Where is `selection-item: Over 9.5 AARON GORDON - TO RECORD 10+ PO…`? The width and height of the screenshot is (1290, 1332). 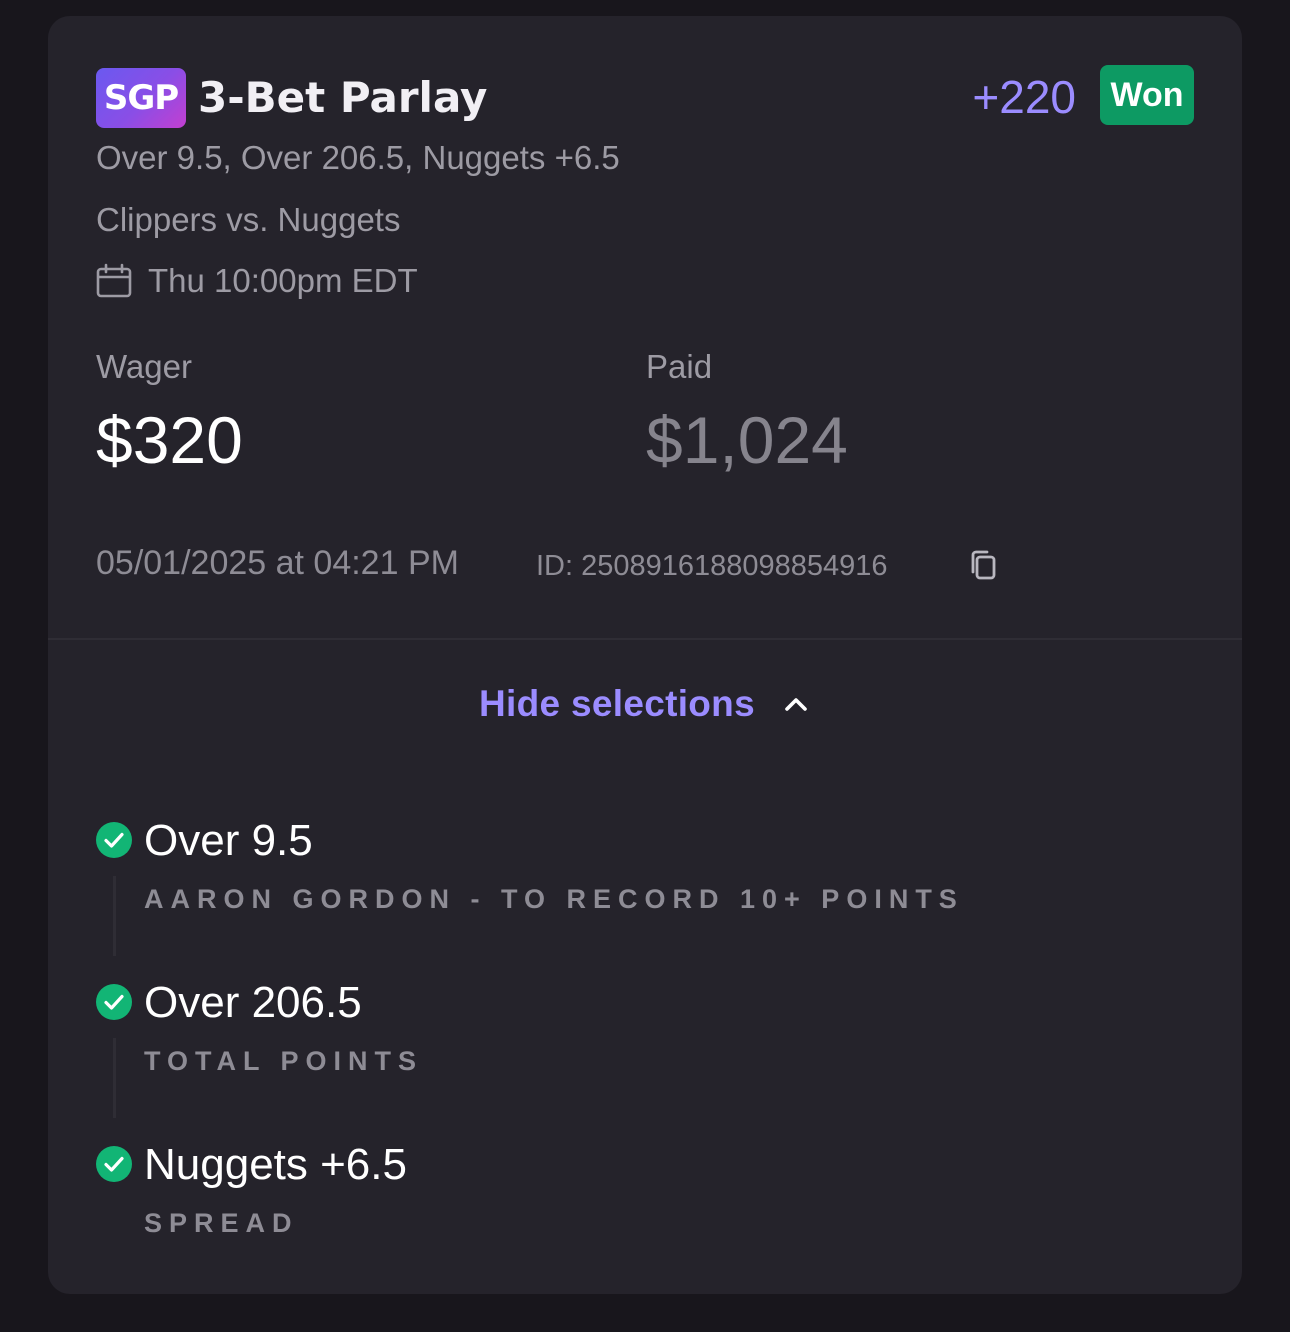 selection-item: Over 9.5 AARON GORDON - TO RECORD 10+ PO… is located at coordinates (645, 891).